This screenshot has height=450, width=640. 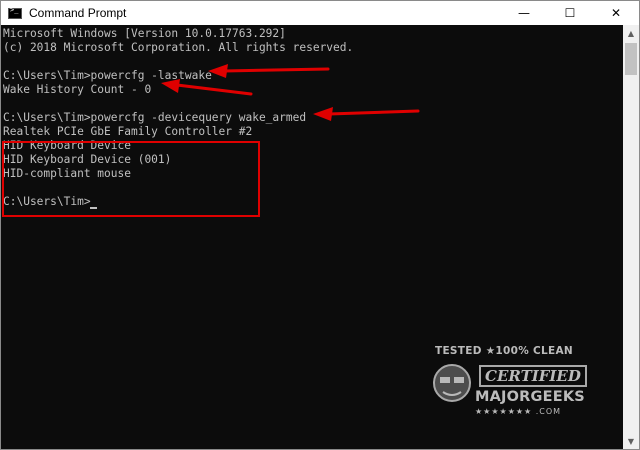 I want to click on maximize-button: ☐, so click(x=570, y=13).